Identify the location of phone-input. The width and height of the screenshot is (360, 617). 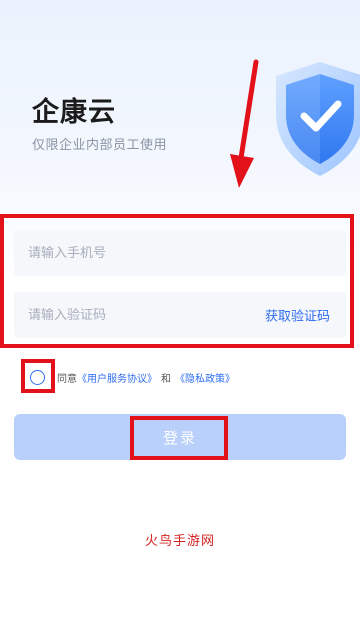
(128, 253).